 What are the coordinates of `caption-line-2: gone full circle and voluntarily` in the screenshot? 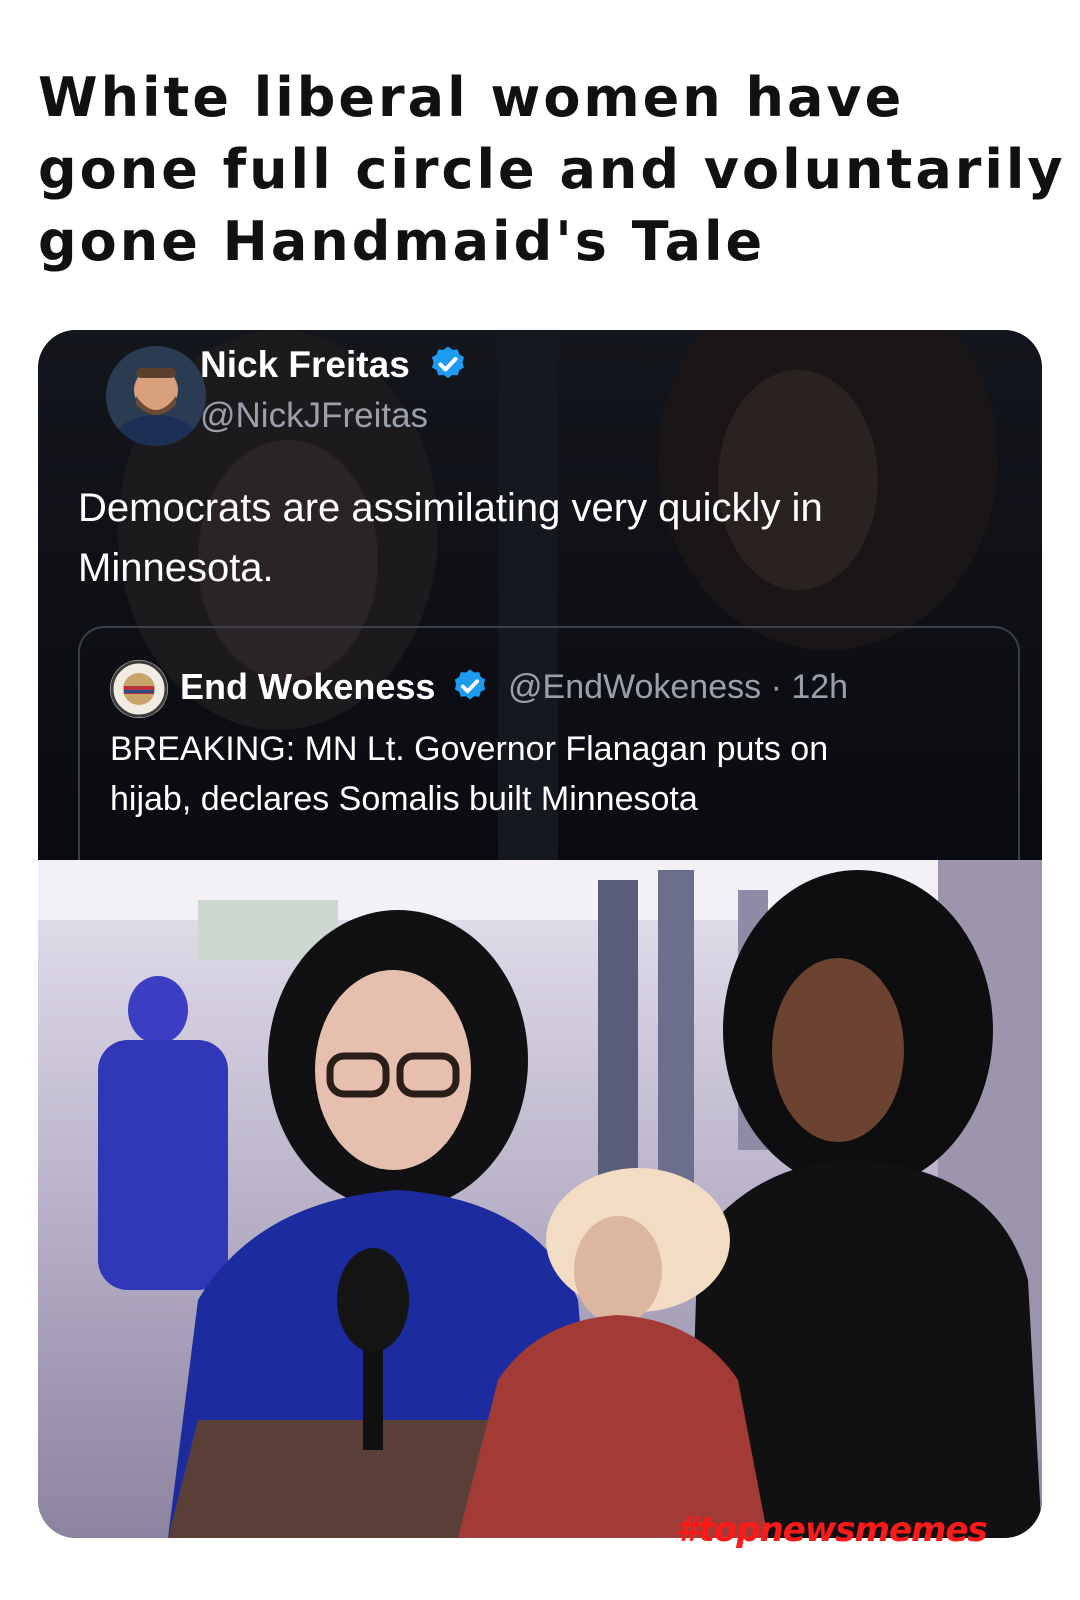 It's located at (552, 169).